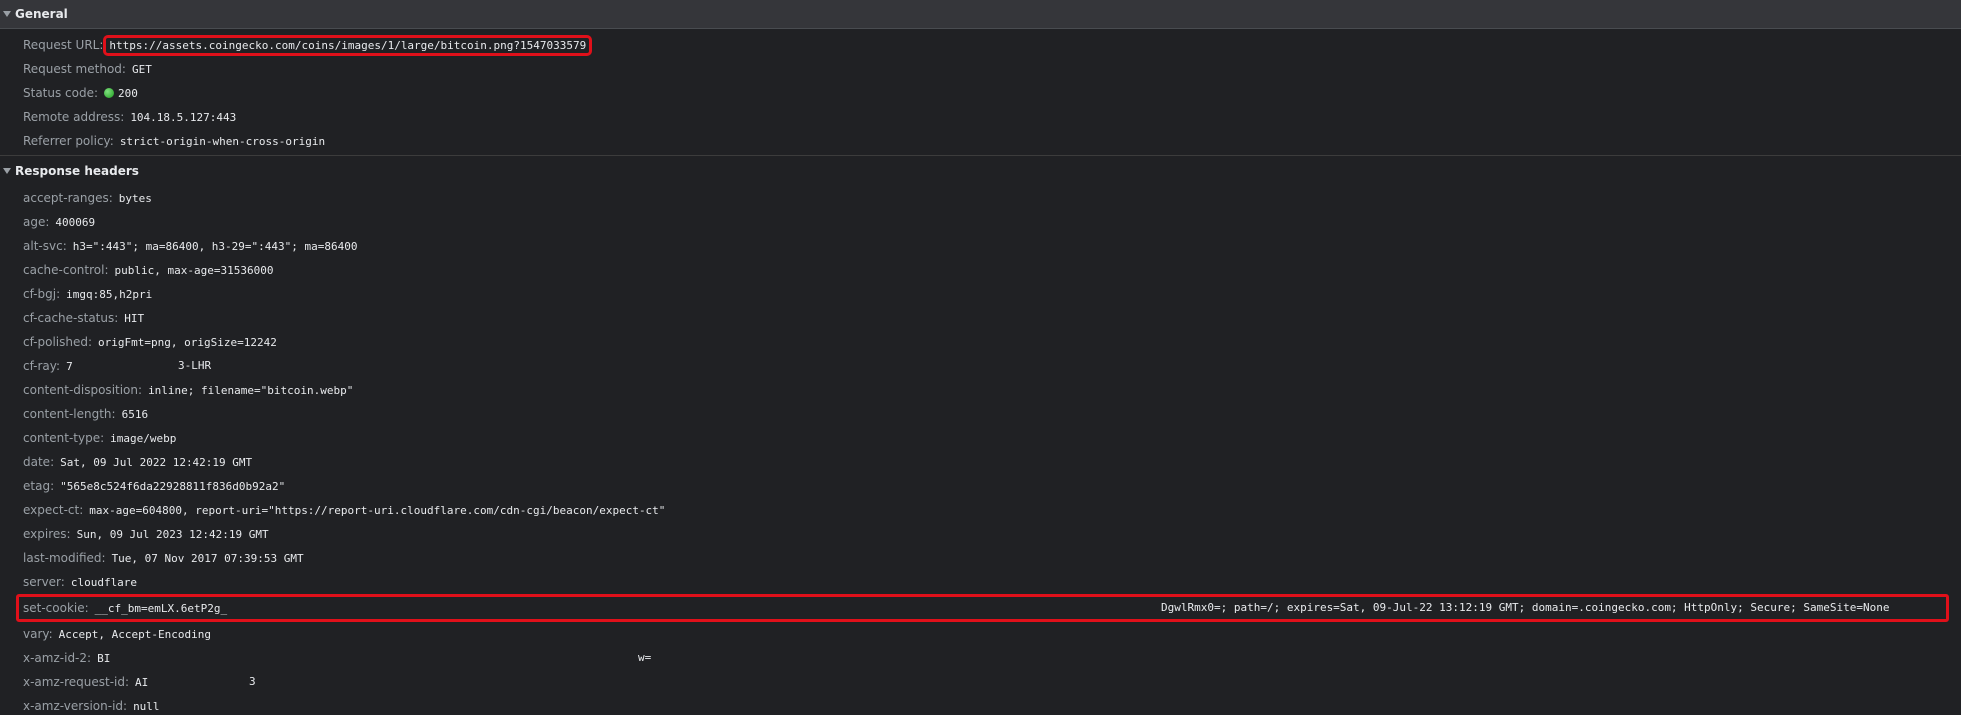 This screenshot has height=715, width=1961. What do you see at coordinates (980, 270) in the screenshot?
I see `header-row-cache-control: cache-control public, max-age=31536000` at bounding box center [980, 270].